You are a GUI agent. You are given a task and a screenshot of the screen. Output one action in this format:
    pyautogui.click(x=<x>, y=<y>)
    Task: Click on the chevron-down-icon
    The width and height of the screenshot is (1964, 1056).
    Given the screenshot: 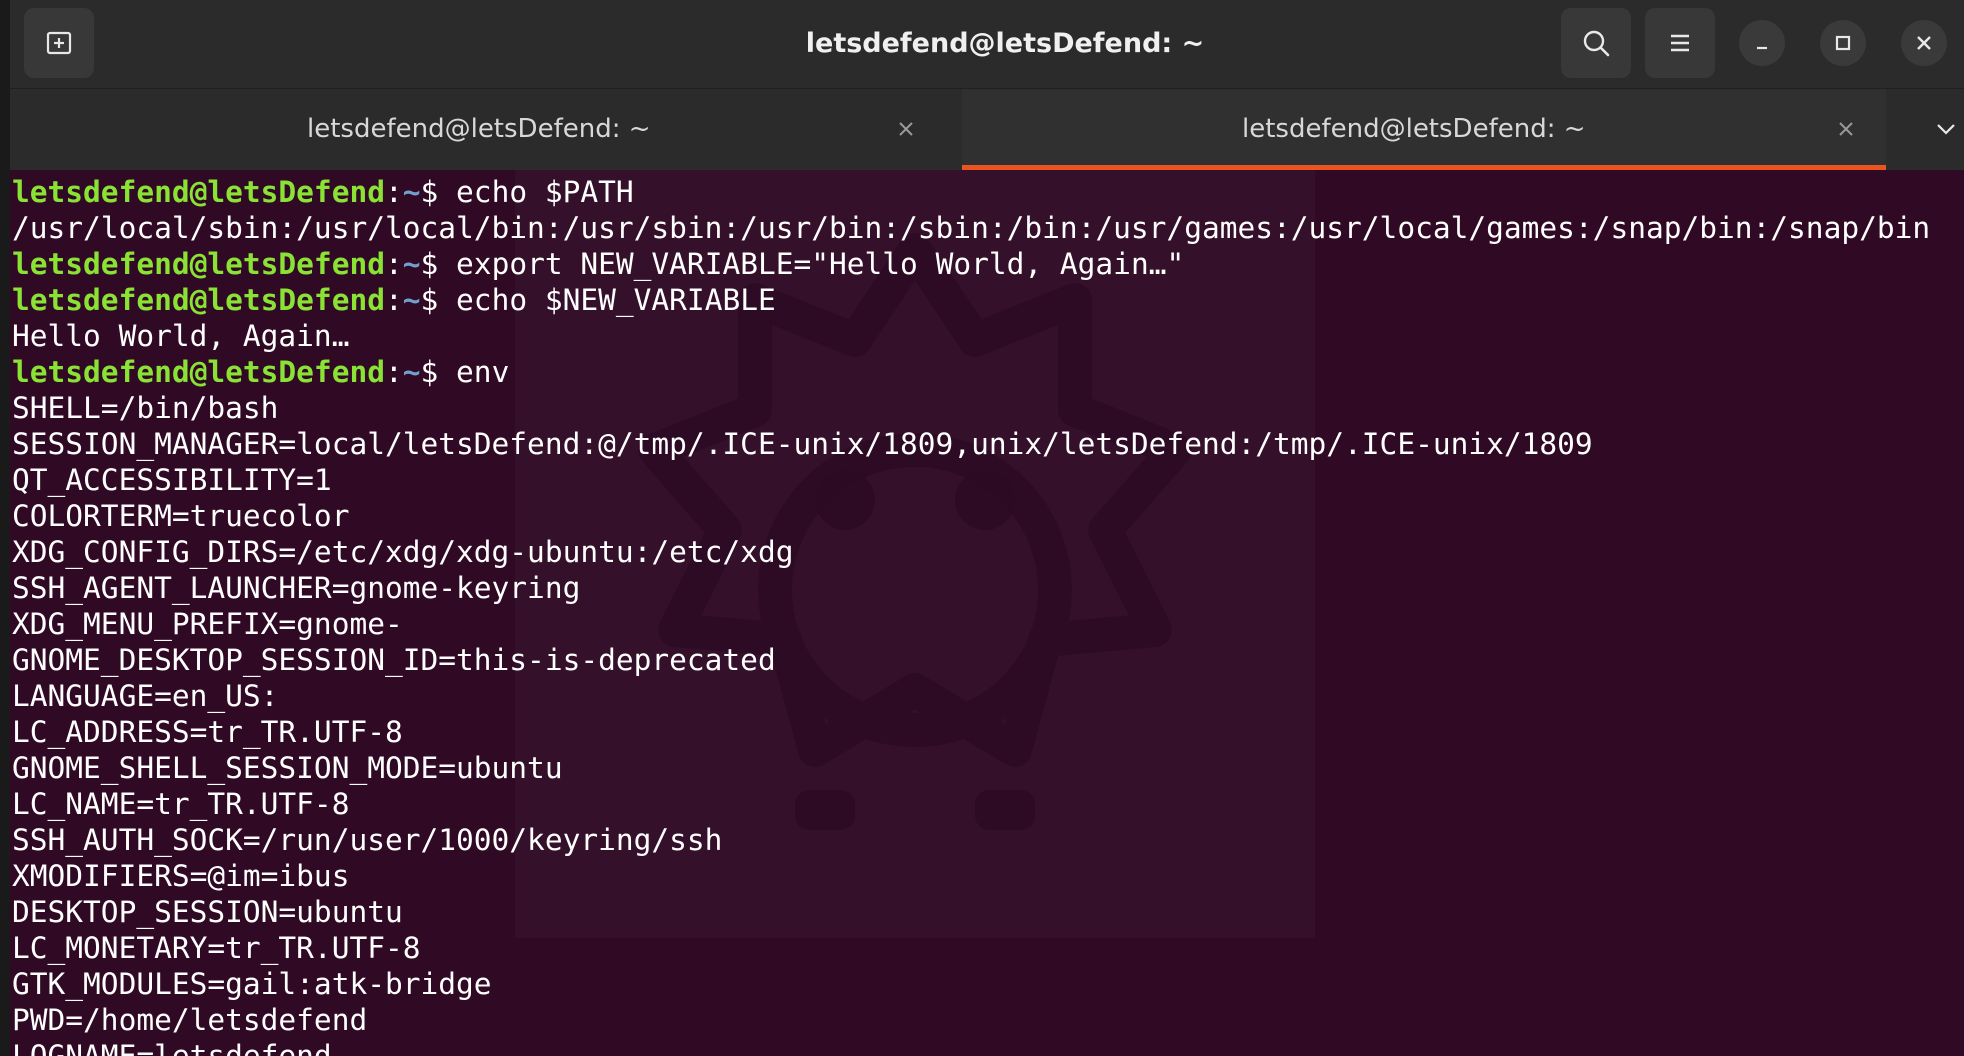 What is the action you would take?
    pyautogui.click(x=1946, y=129)
    